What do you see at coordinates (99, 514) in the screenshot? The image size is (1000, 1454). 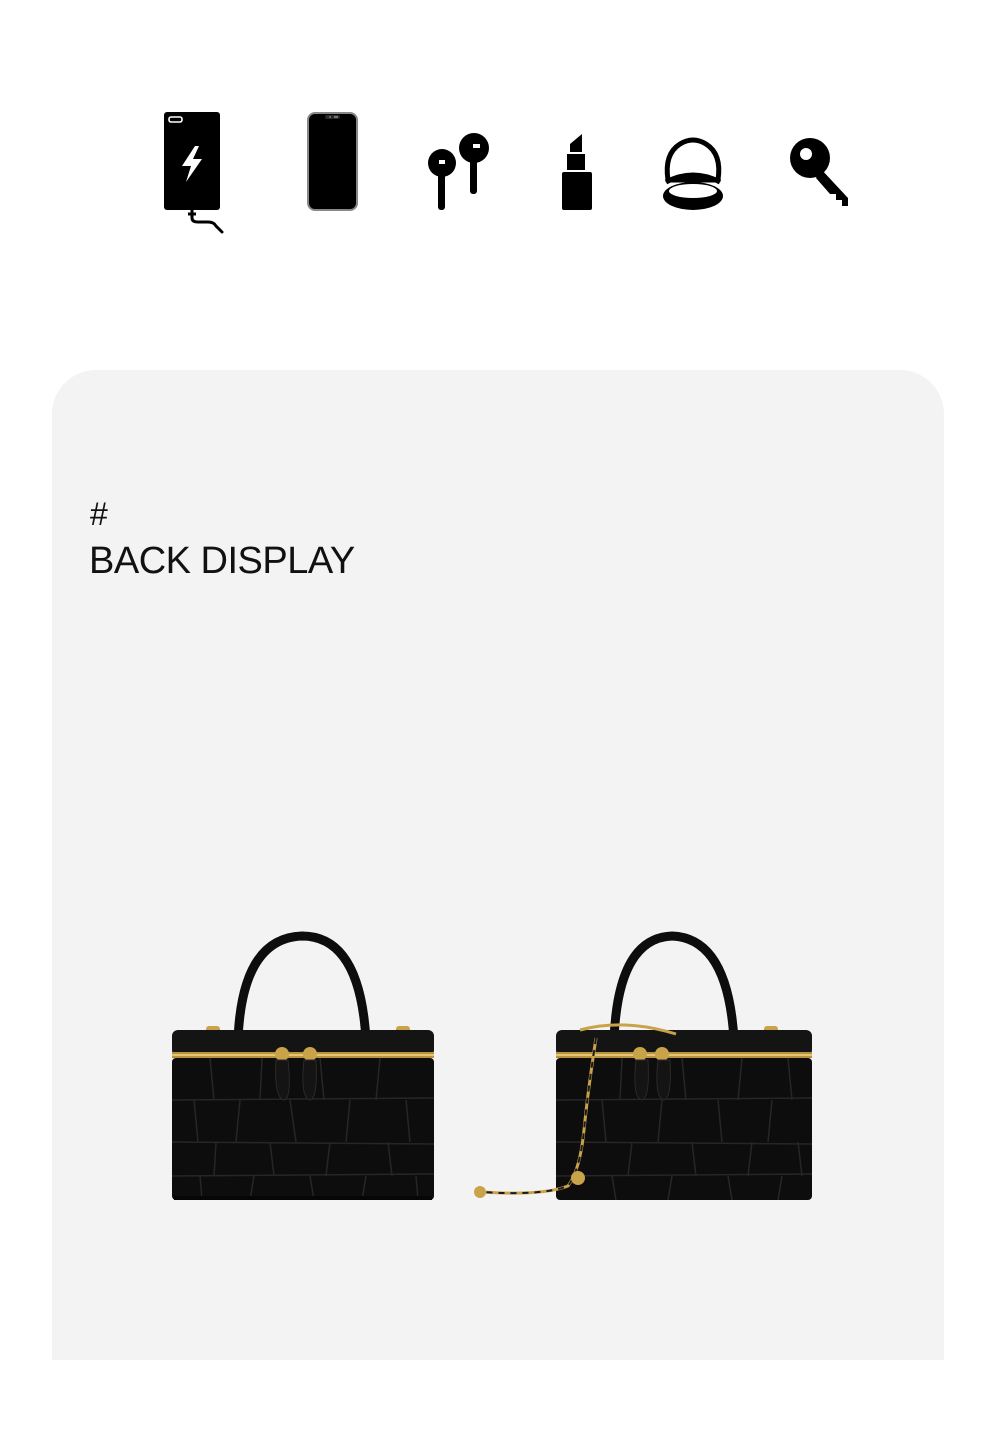 I see `section-mark: #` at bounding box center [99, 514].